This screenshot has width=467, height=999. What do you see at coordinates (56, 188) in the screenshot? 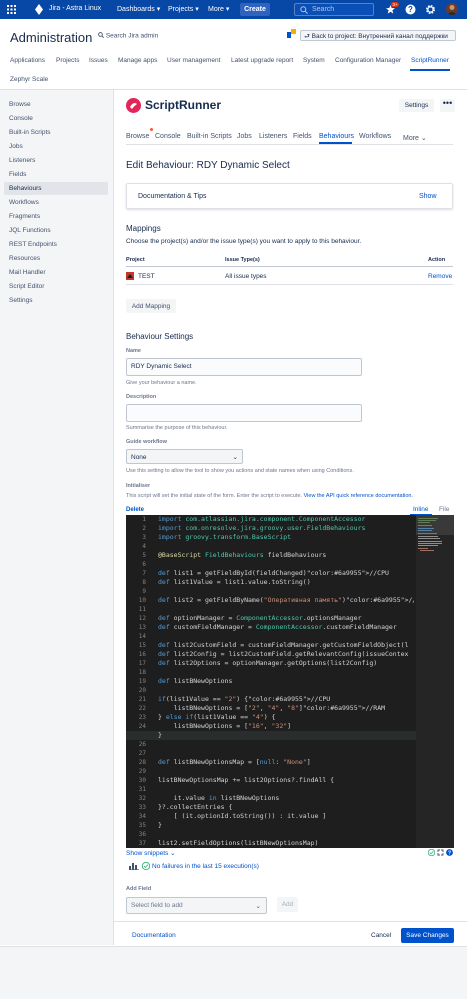
I see `sidebar-item-behaviours: Behaviours` at bounding box center [56, 188].